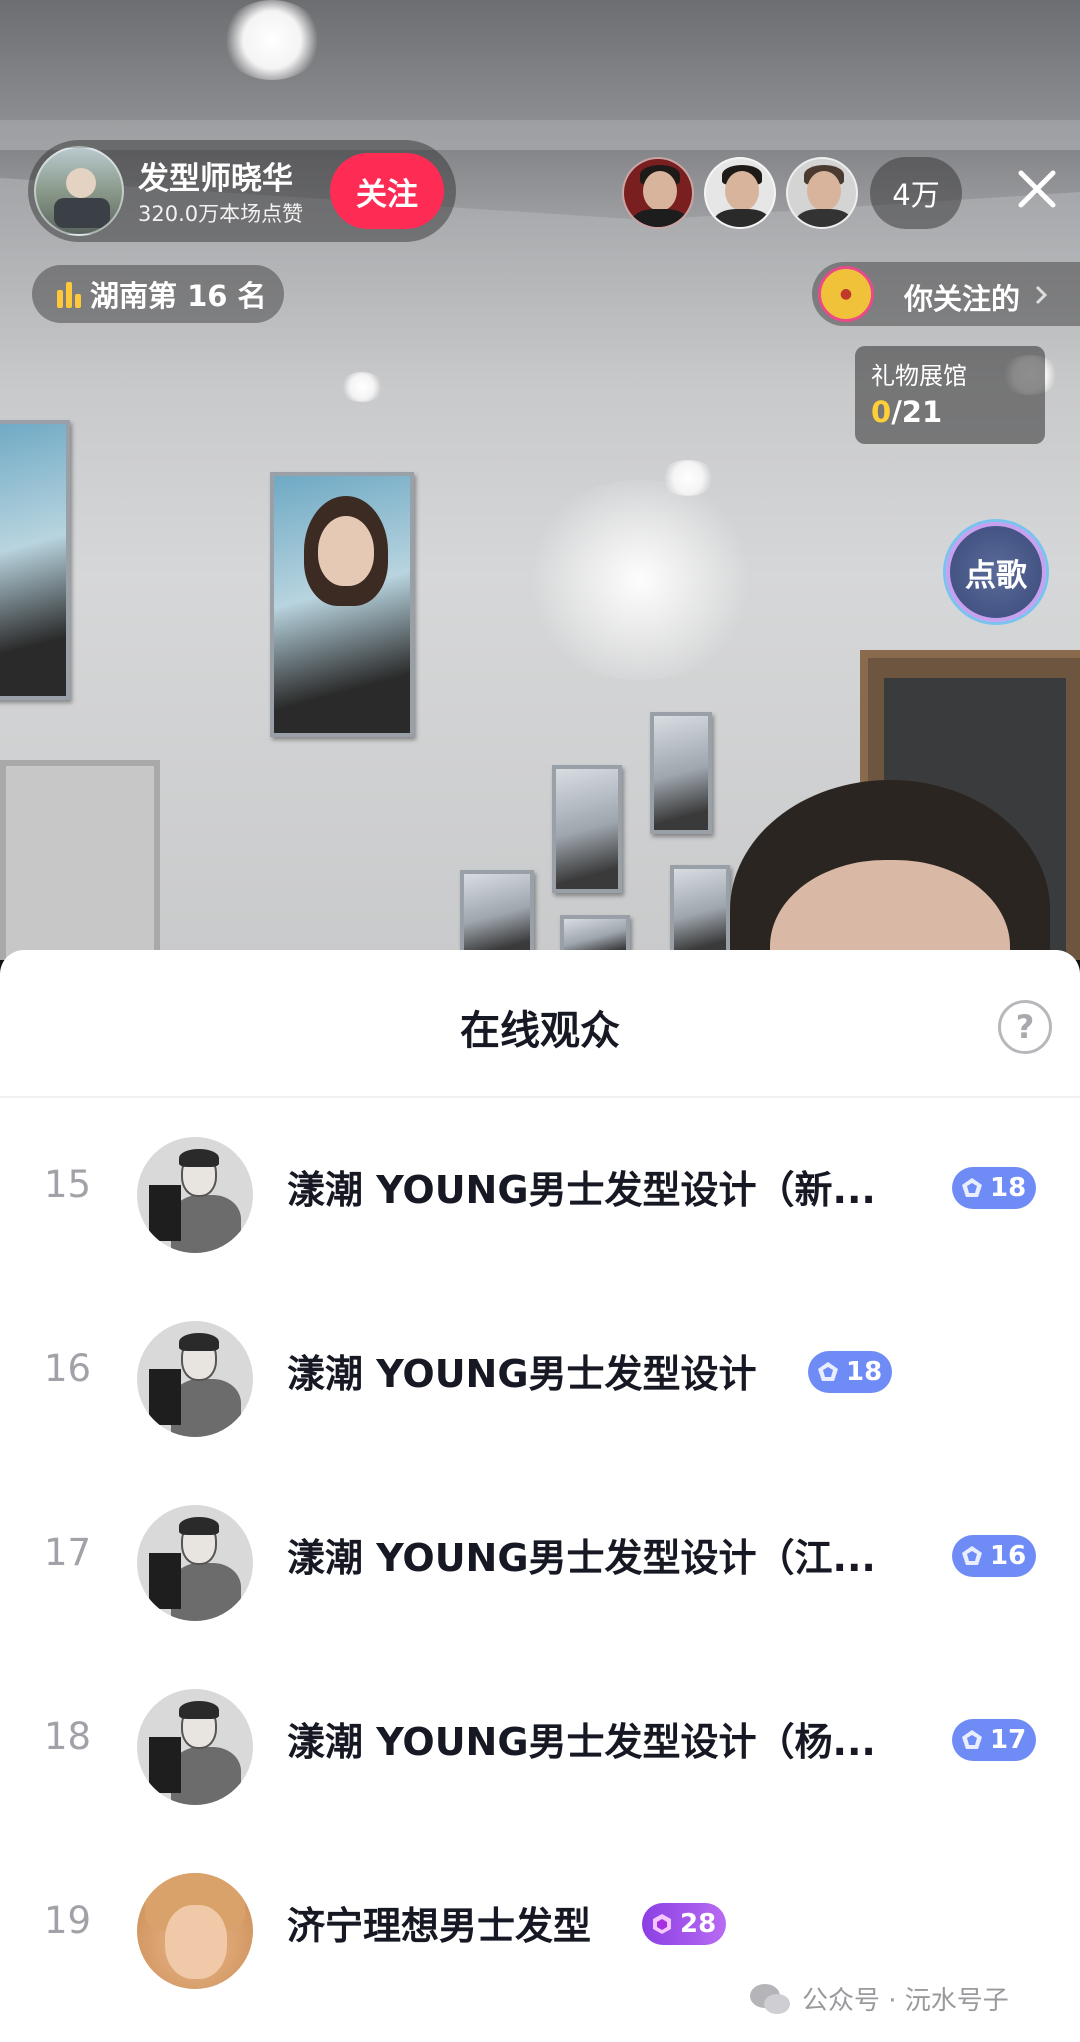 This screenshot has height=2042, width=1080. What do you see at coordinates (68, 1736) in the screenshot?
I see `row-rank: 18` at bounding box center [68, 1736].